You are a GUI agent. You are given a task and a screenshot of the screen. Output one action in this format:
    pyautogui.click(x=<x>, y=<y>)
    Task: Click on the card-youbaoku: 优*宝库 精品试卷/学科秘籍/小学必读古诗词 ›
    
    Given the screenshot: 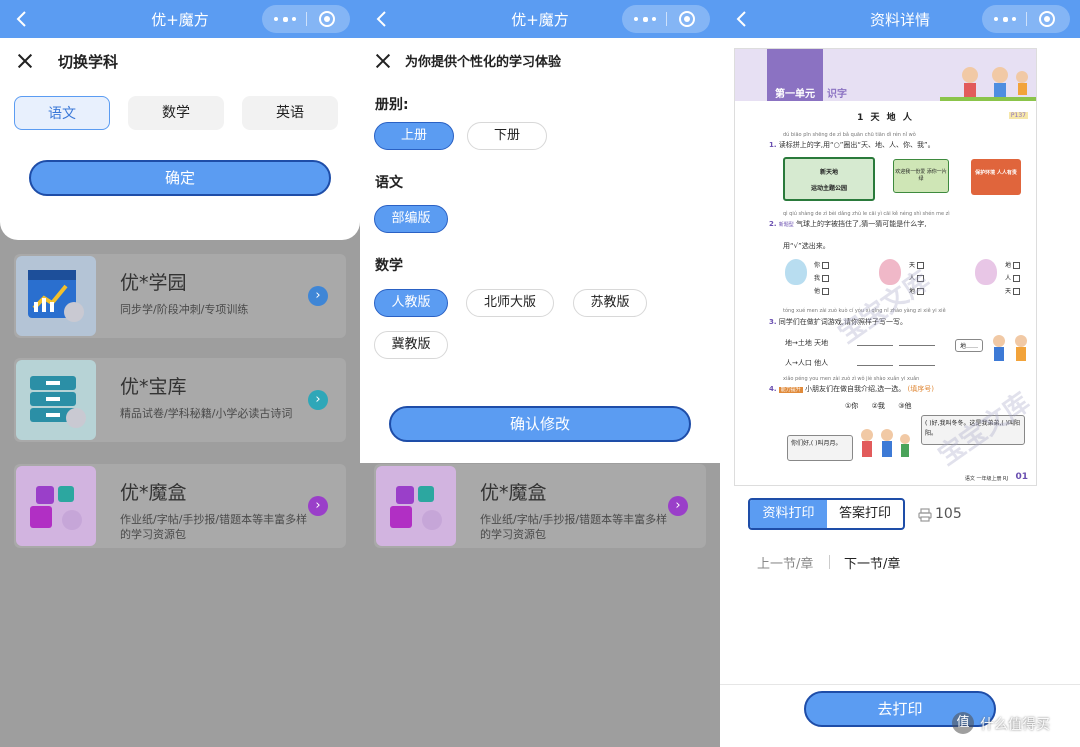 What is the action you would take?
    pyautogui.click(x=180, y=400)
    